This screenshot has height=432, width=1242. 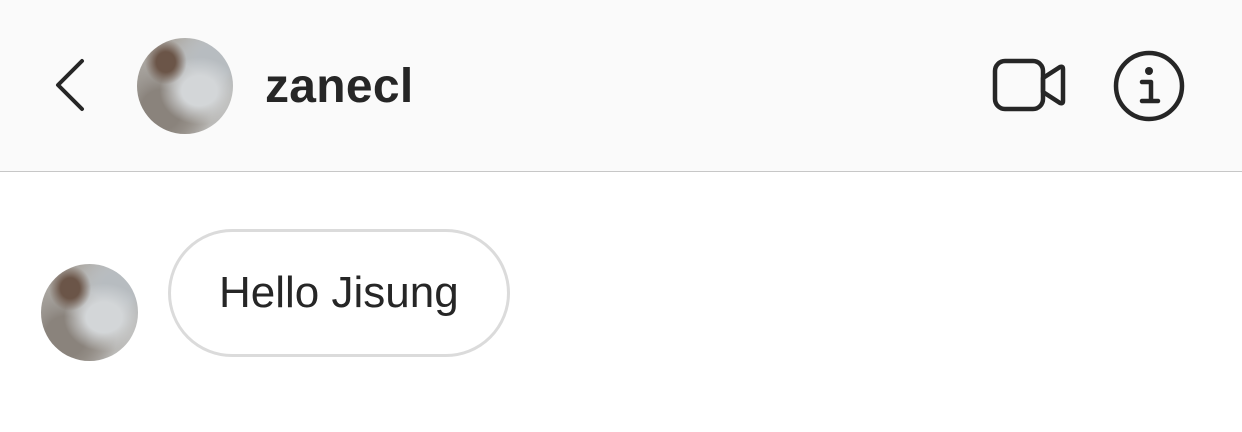 I want to click on video-camera-icon, so click(x=1029, y=85).